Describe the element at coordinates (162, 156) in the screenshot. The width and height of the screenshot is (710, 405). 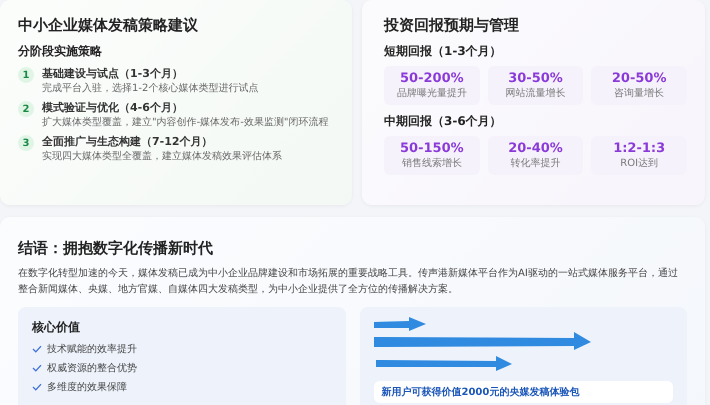
I see `phase-description: 实现四大媒体类型全覆盖，建立媒体发稿效果评估体系` at that location.